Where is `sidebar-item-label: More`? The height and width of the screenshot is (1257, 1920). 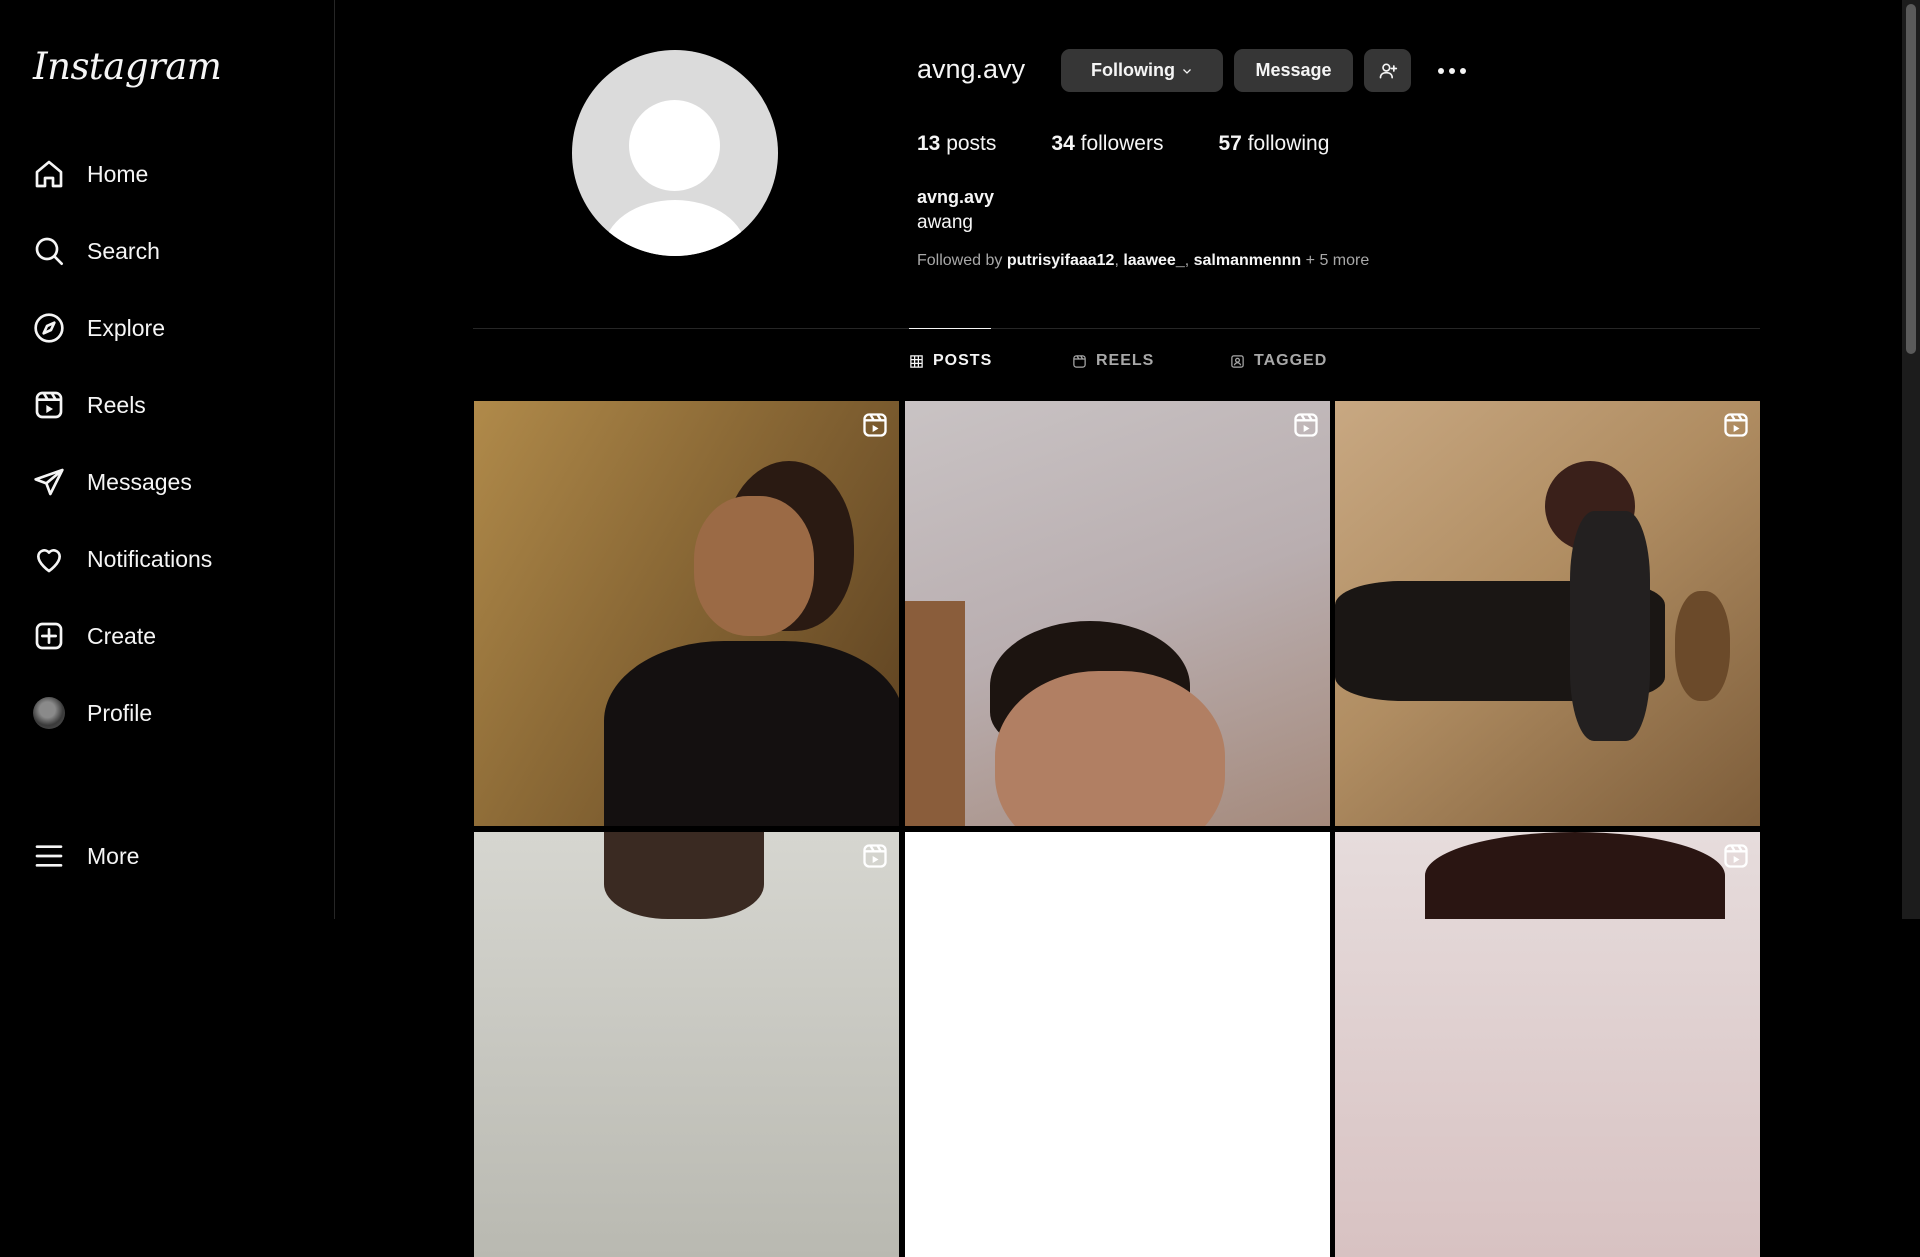 sidebar-item-label: More is located at coordinates (113, 855).